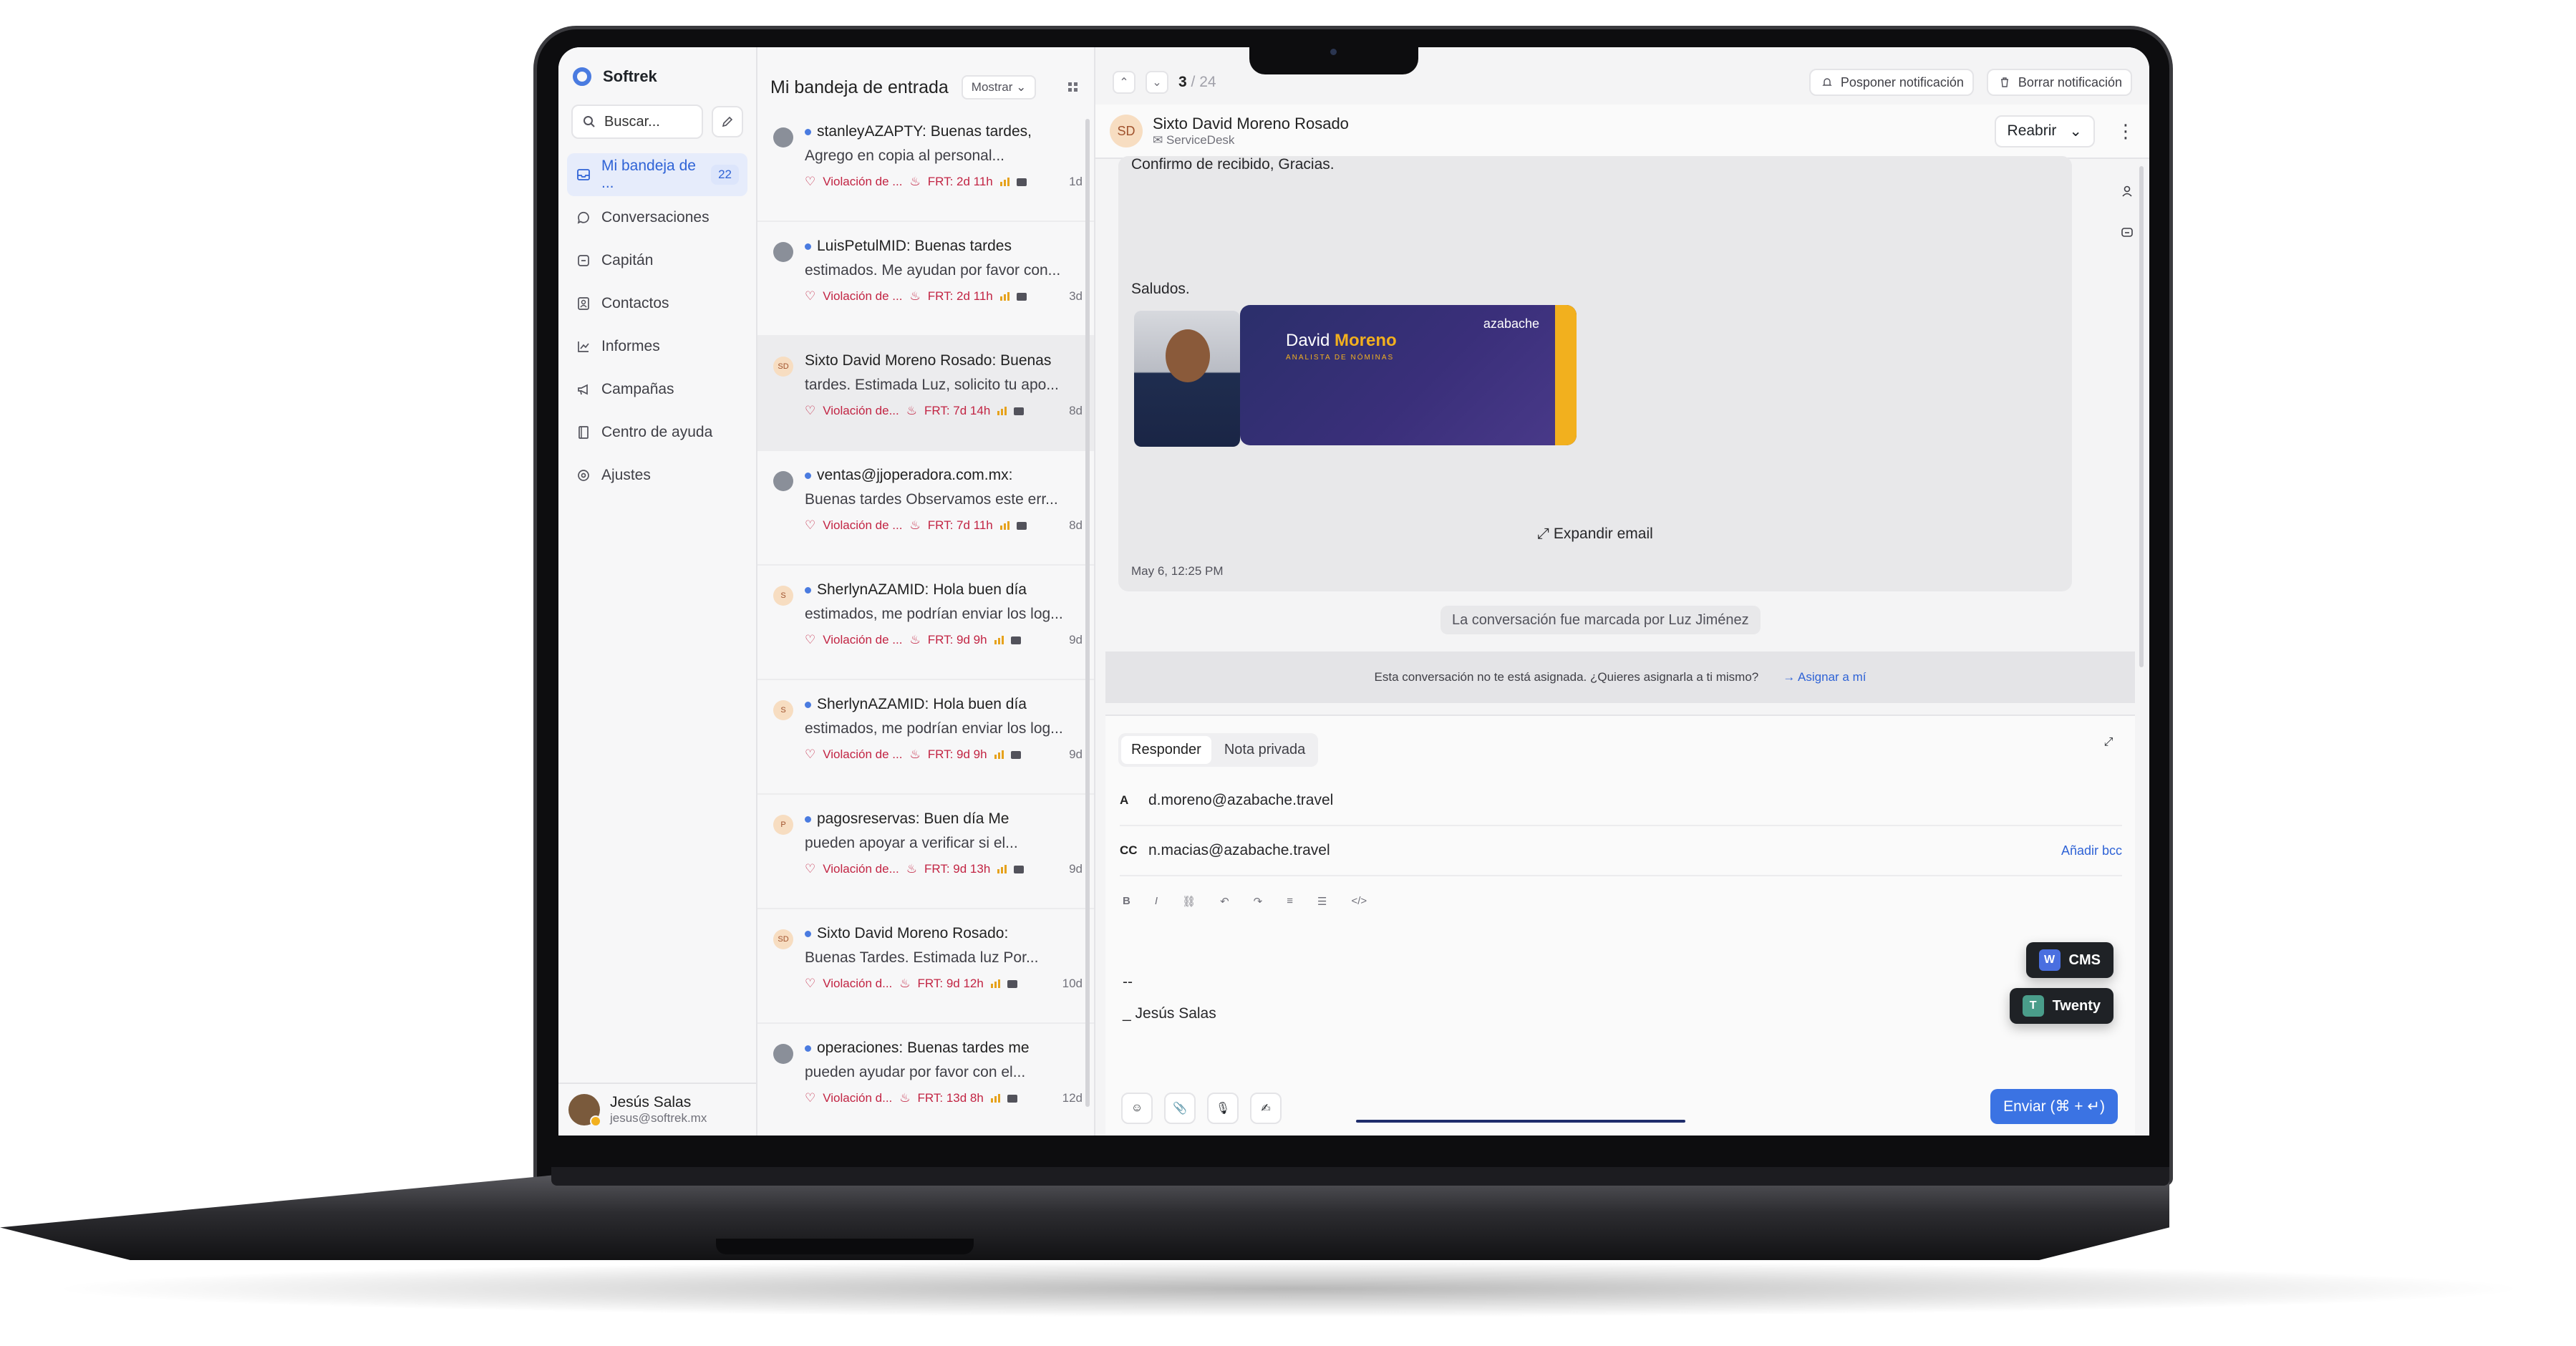 The image size is (2576, 1346). I want to click on signature-icon: ✍, so click(1266, 1108).